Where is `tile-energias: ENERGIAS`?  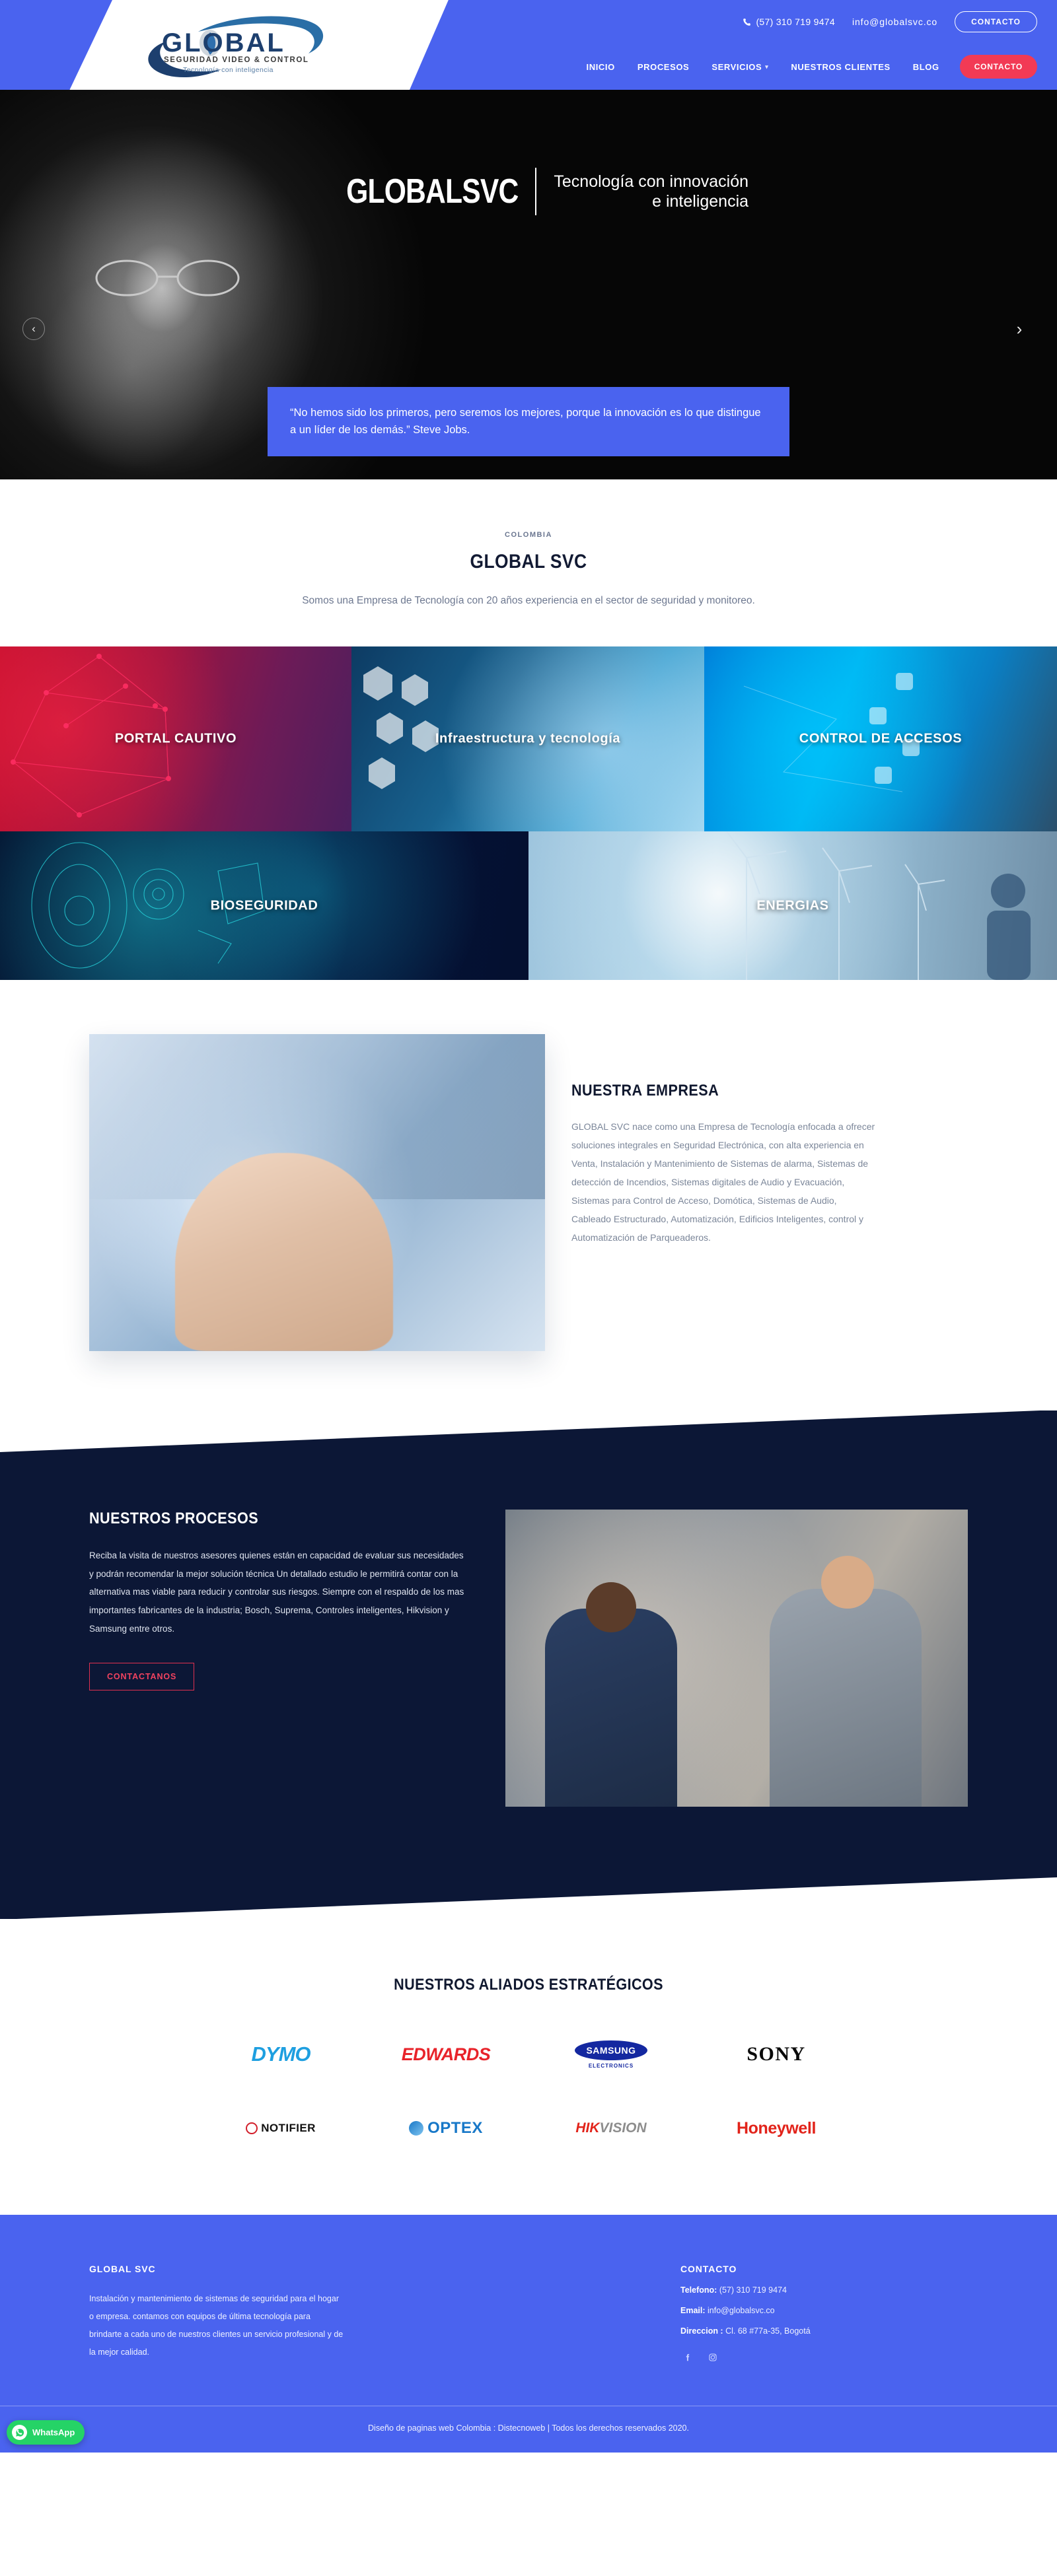 tile-energias: ENERGIAS is located at coordinates (792, 905).